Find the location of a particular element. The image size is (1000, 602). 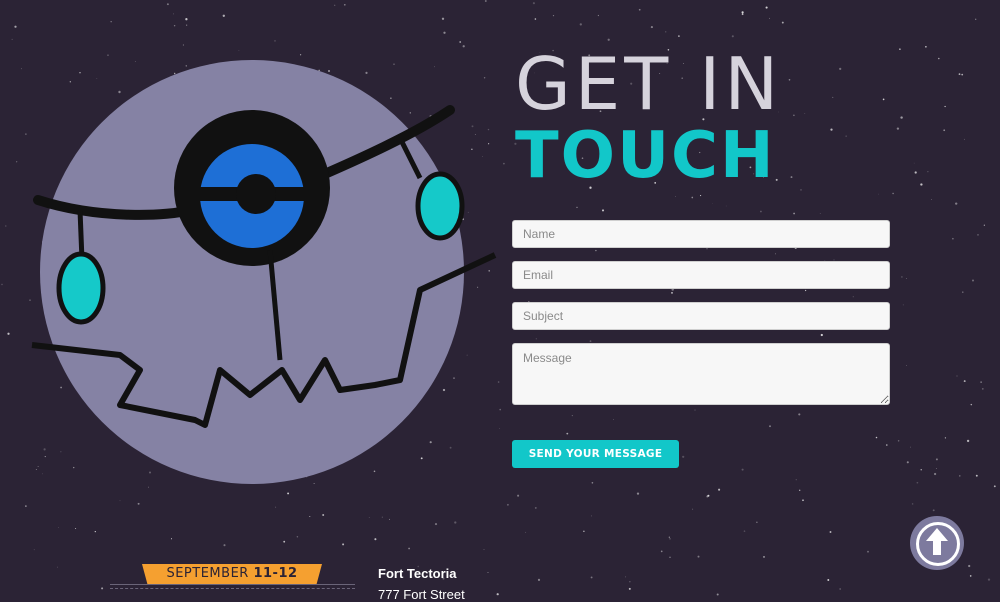

subject-input is located at coordinates (701, 316).